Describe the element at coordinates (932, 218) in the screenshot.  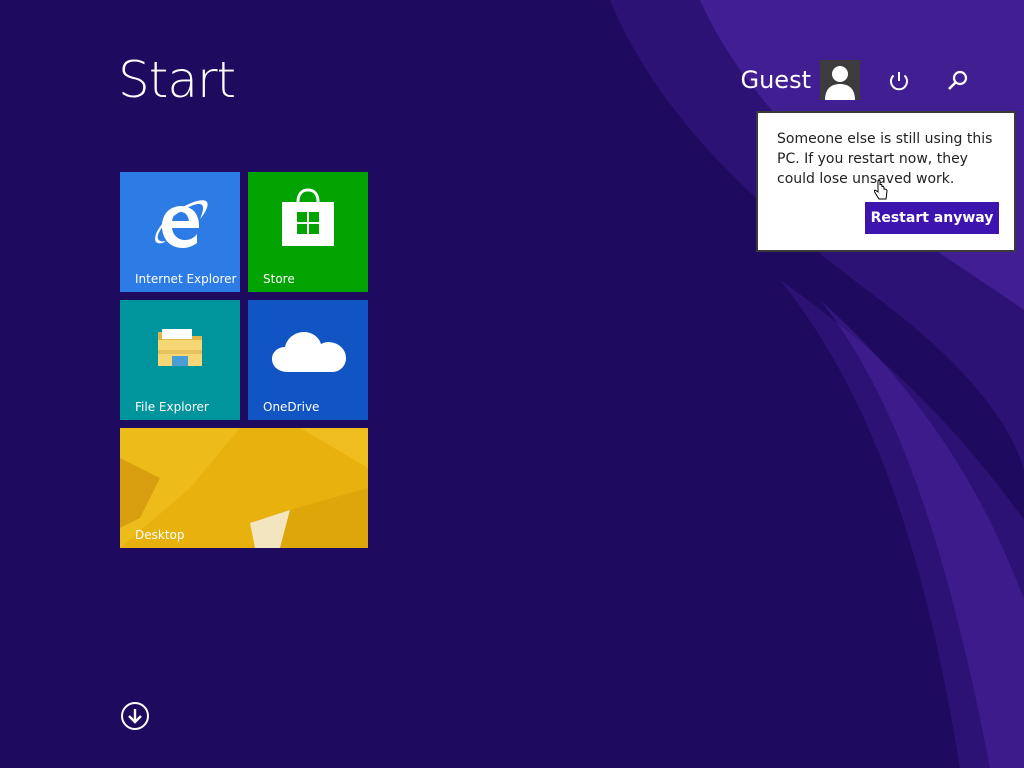
I see `restart-anyway-button: Restart anyway` at that location.